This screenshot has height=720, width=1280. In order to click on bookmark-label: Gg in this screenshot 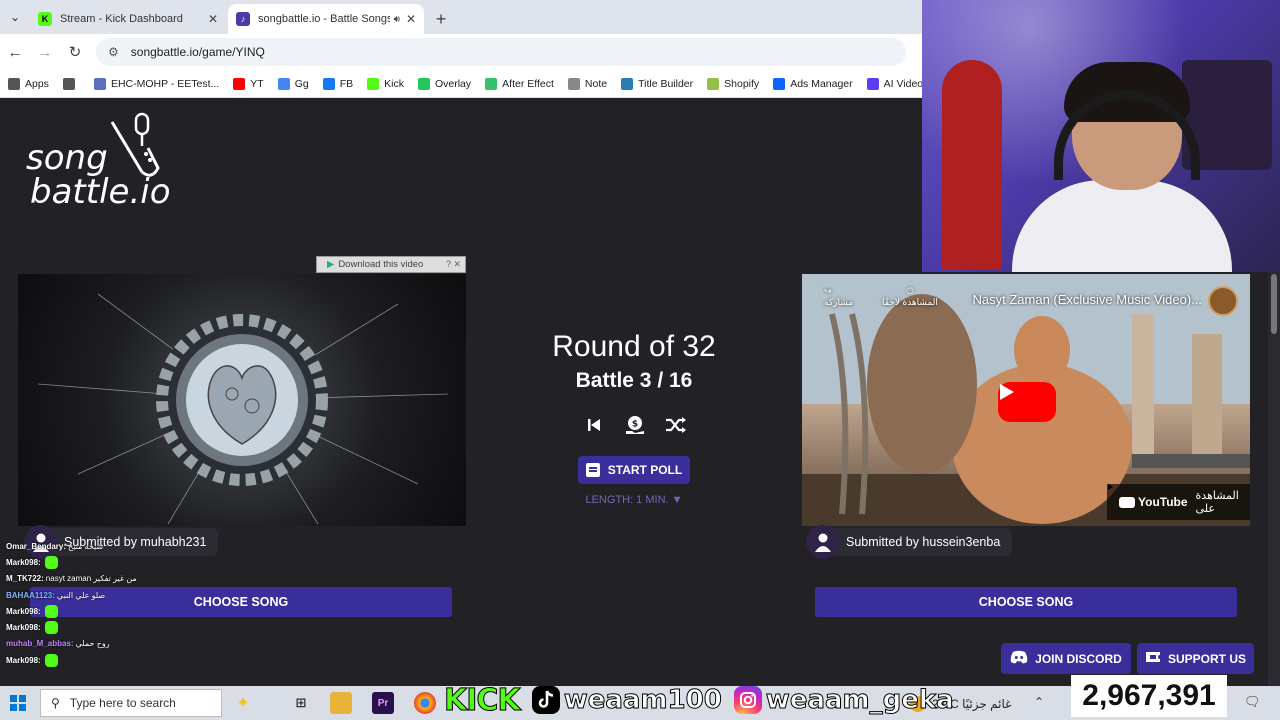, I will do `click(301, 83)`.